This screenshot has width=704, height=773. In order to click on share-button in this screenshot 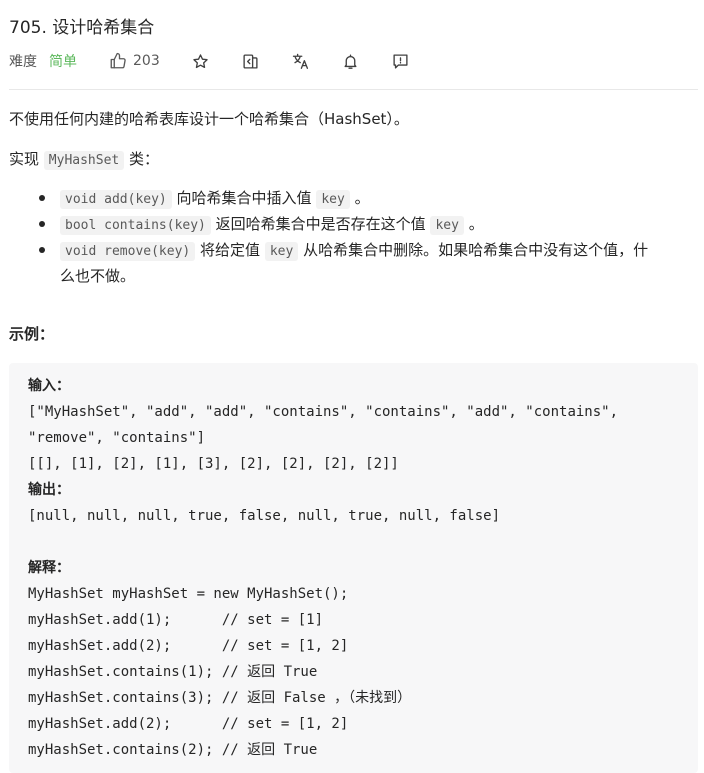, I will do `click(251, 61)`.